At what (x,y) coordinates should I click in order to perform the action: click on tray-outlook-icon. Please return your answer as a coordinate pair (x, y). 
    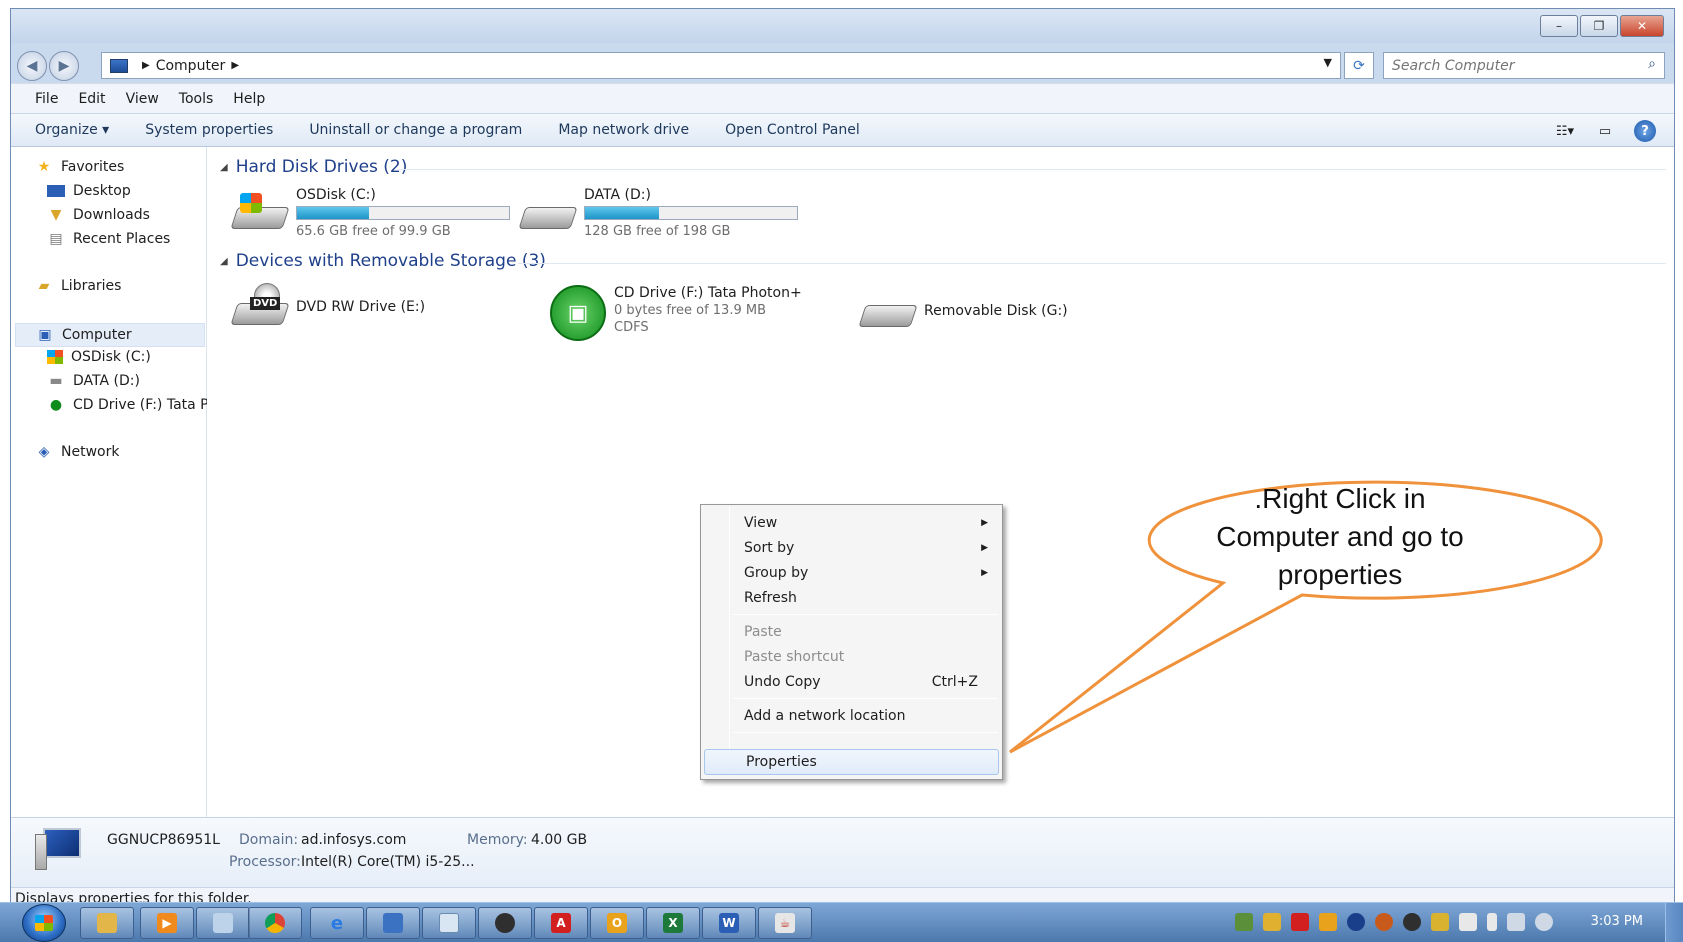
    Looking at the image, I should click on (1328, 922).